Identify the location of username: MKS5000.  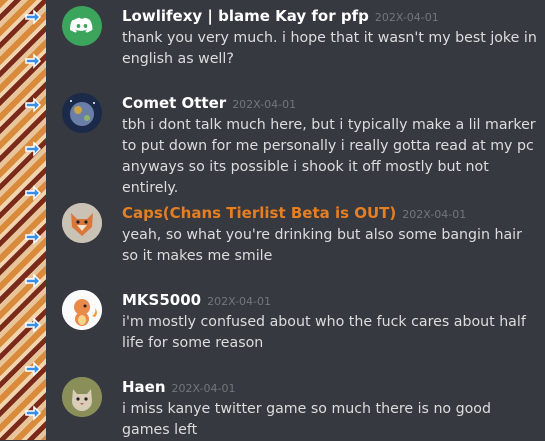
(161, 300).